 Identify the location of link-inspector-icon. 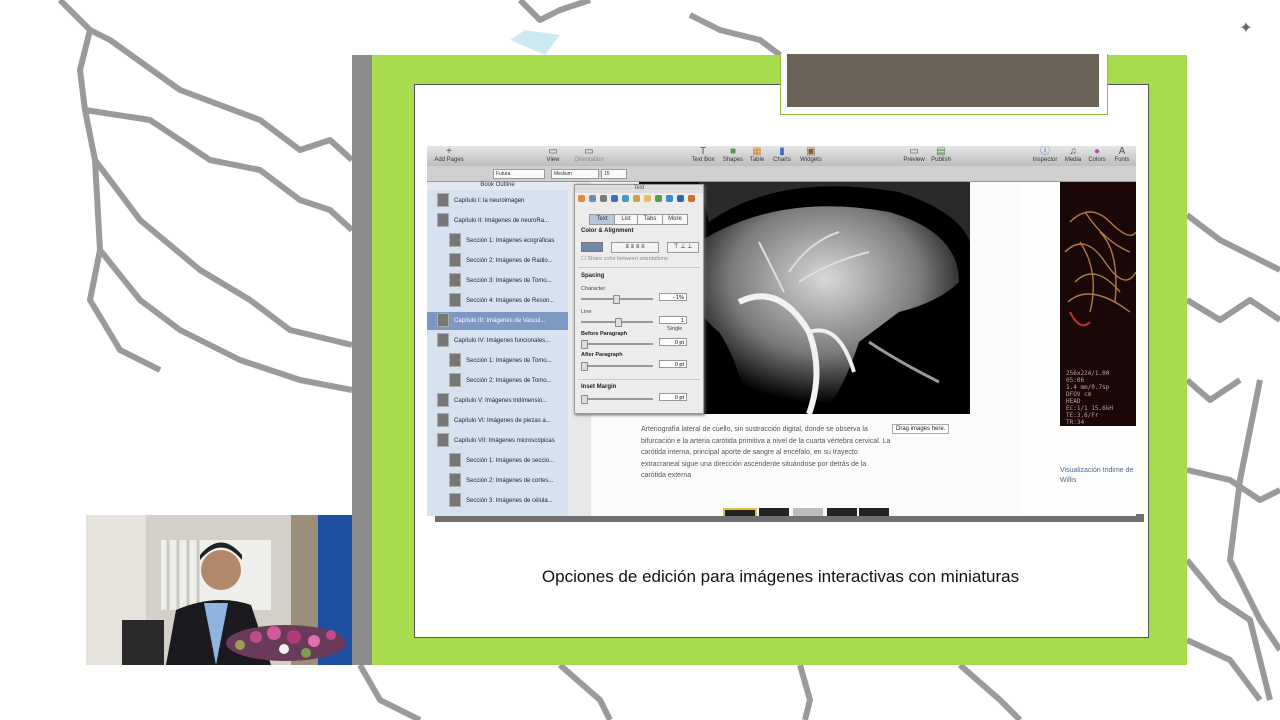
(669, 198).